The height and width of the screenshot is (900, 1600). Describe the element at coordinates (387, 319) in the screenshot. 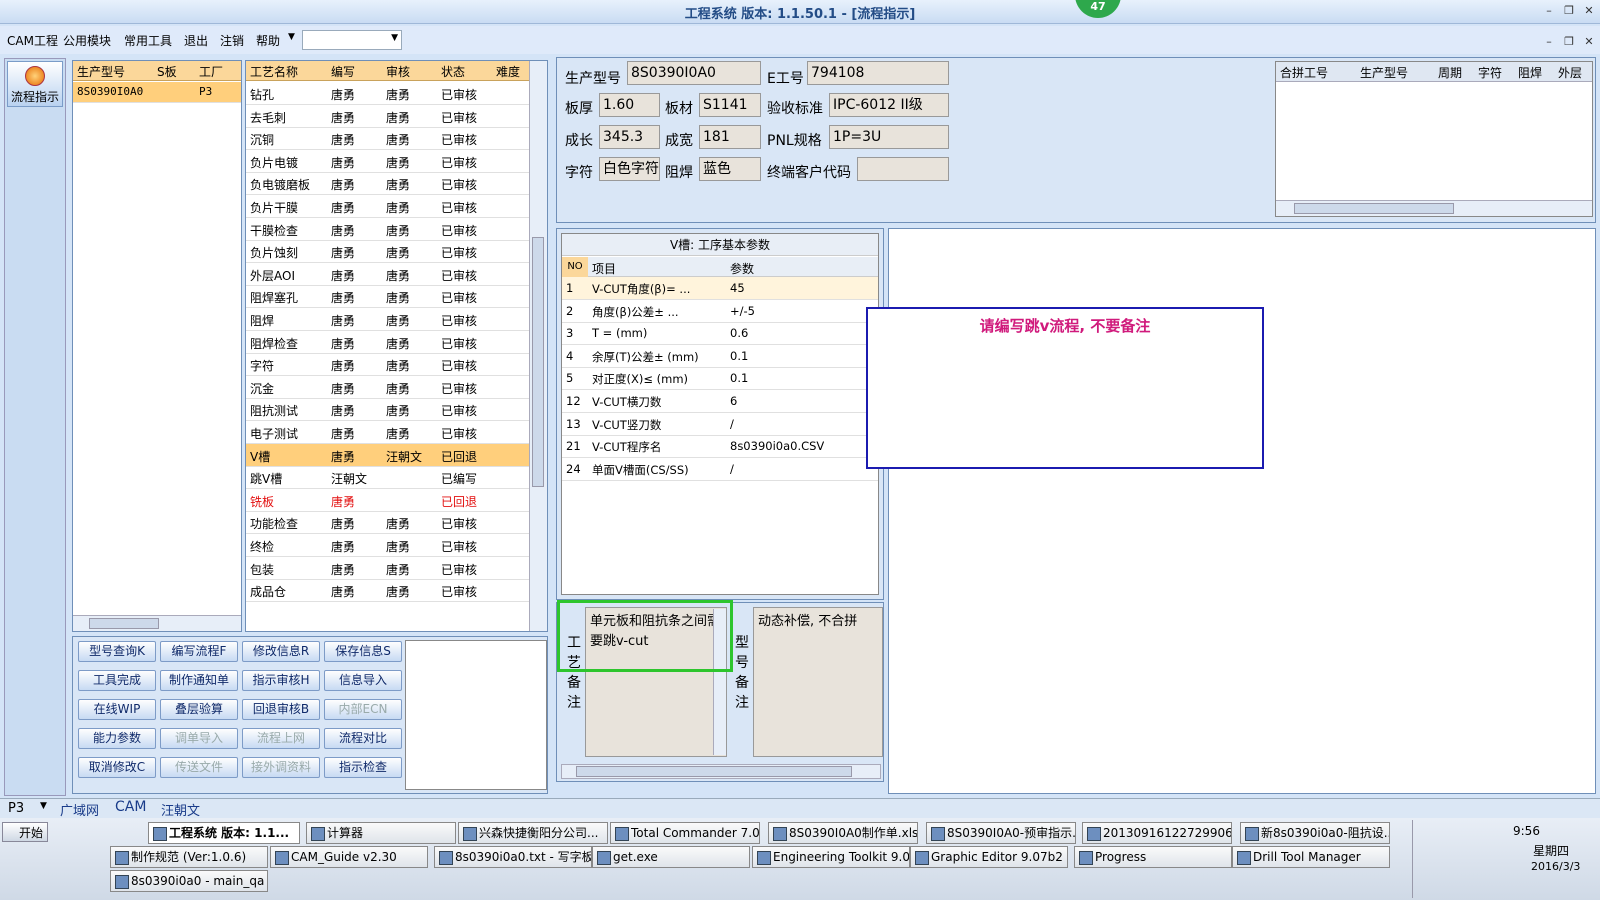

I see `process-row: 阻焊 唐勇 唐勇 已审核` at that location.